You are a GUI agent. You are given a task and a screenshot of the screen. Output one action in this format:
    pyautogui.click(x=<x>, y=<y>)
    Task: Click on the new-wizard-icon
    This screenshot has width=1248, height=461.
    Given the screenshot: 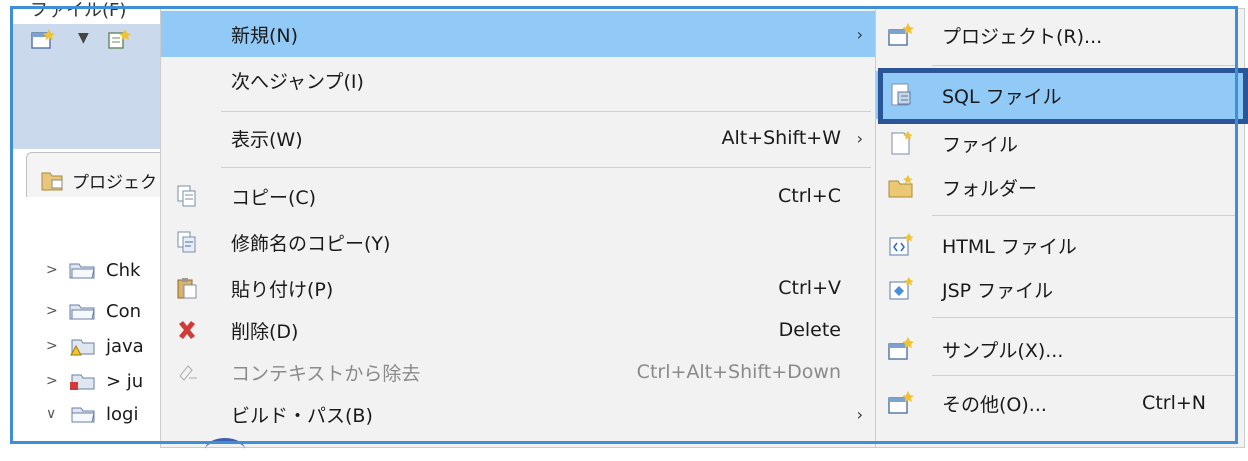 What is the action you would take?
    pyautogui.click(x=43, y=39)
    